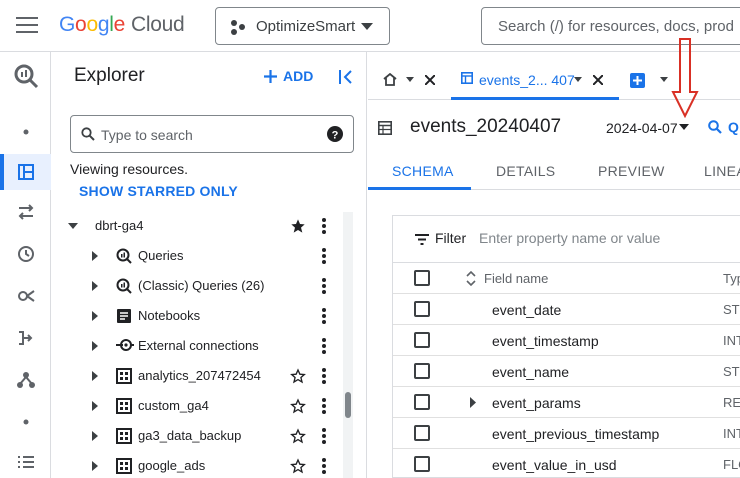 This screenshot has width=740, height=478. Describe the element at coordinates (200, 346) in the screenshot. I see `tree-item: External connections` at that location.